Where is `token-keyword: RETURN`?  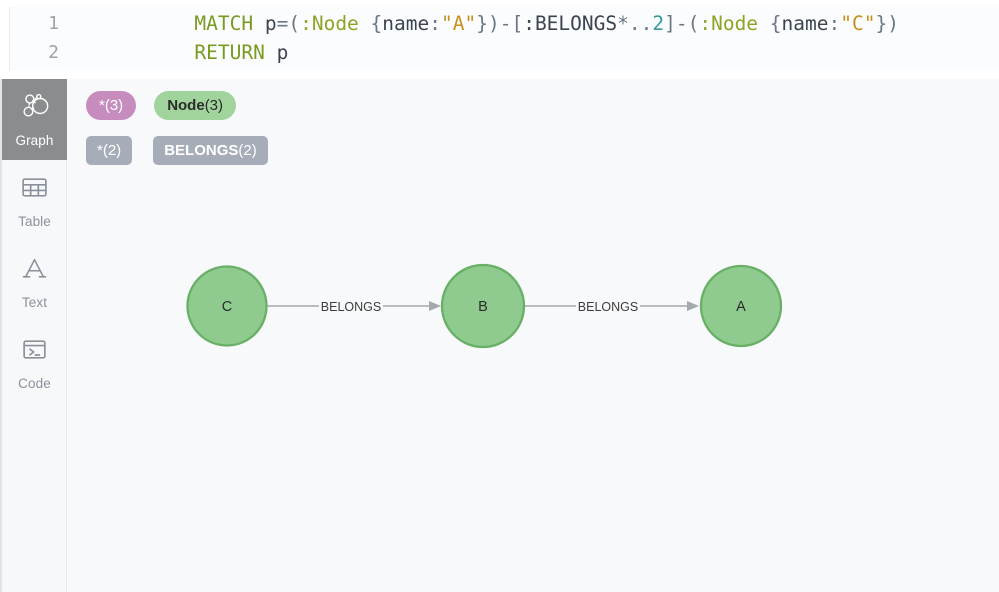 token-keyword: RETURN is located at coordinates (229, 52).